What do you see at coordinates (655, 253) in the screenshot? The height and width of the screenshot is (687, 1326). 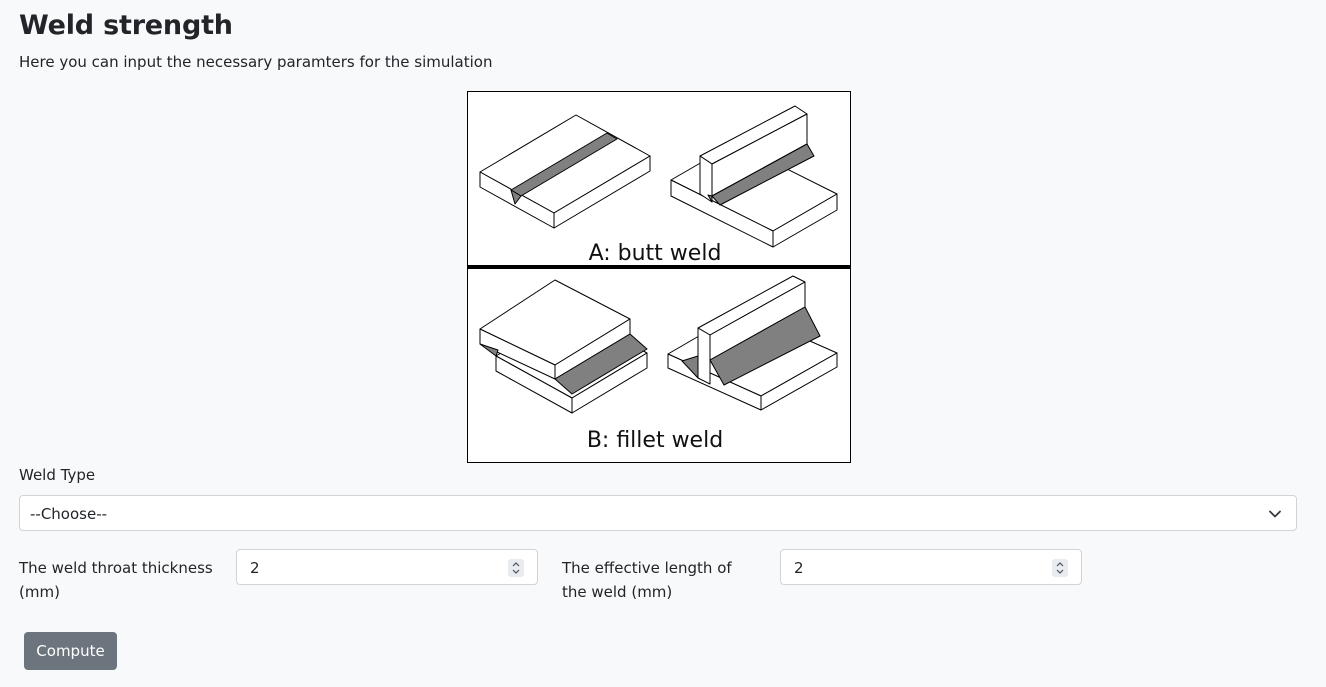 I see `butt-weld-caption: A: butt weld` at bounding box center [655, 253].